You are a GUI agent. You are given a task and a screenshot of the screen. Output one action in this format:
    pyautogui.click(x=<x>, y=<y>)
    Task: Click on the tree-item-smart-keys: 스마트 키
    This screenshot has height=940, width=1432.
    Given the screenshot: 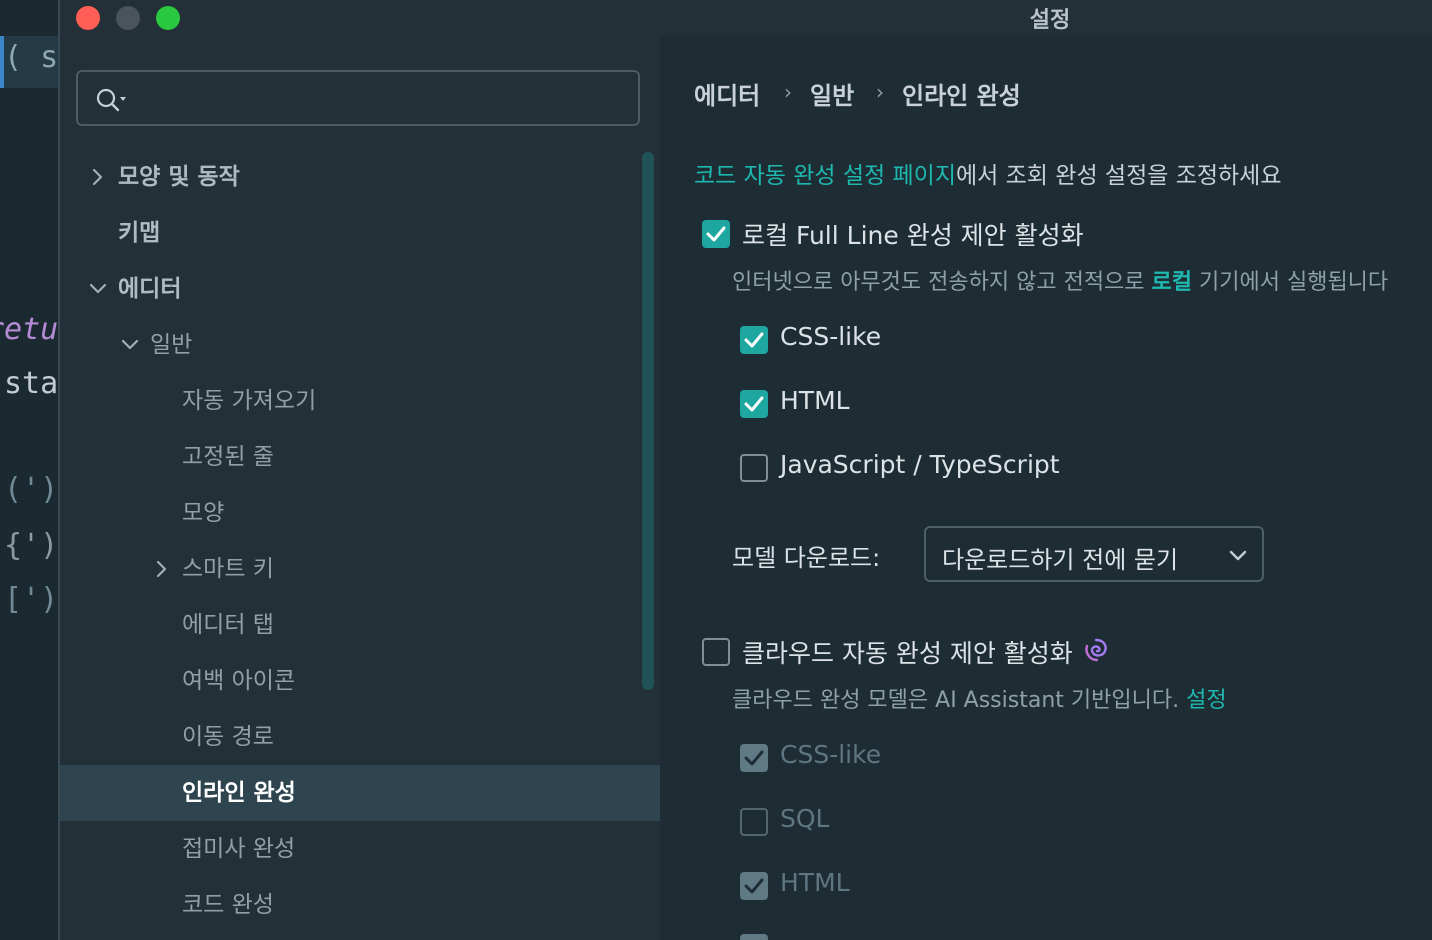 What is the action you would take?
    pyautogui.click(x=360, y=569)
    